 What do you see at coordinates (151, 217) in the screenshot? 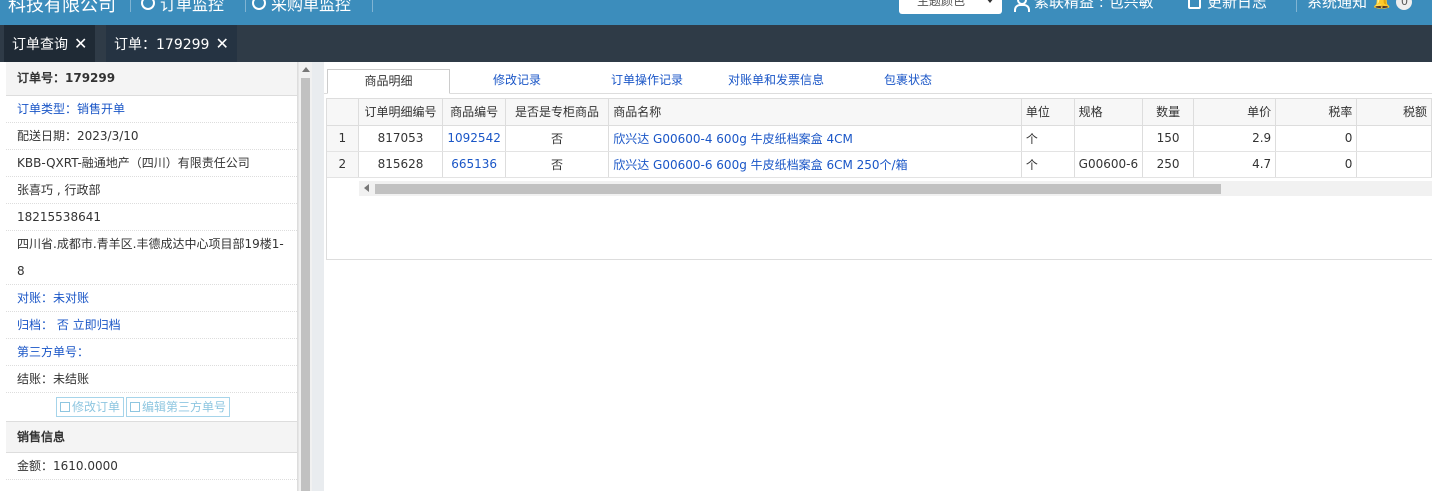
I see `contact-phone: 18215538641` at bounding box center [151, 217].